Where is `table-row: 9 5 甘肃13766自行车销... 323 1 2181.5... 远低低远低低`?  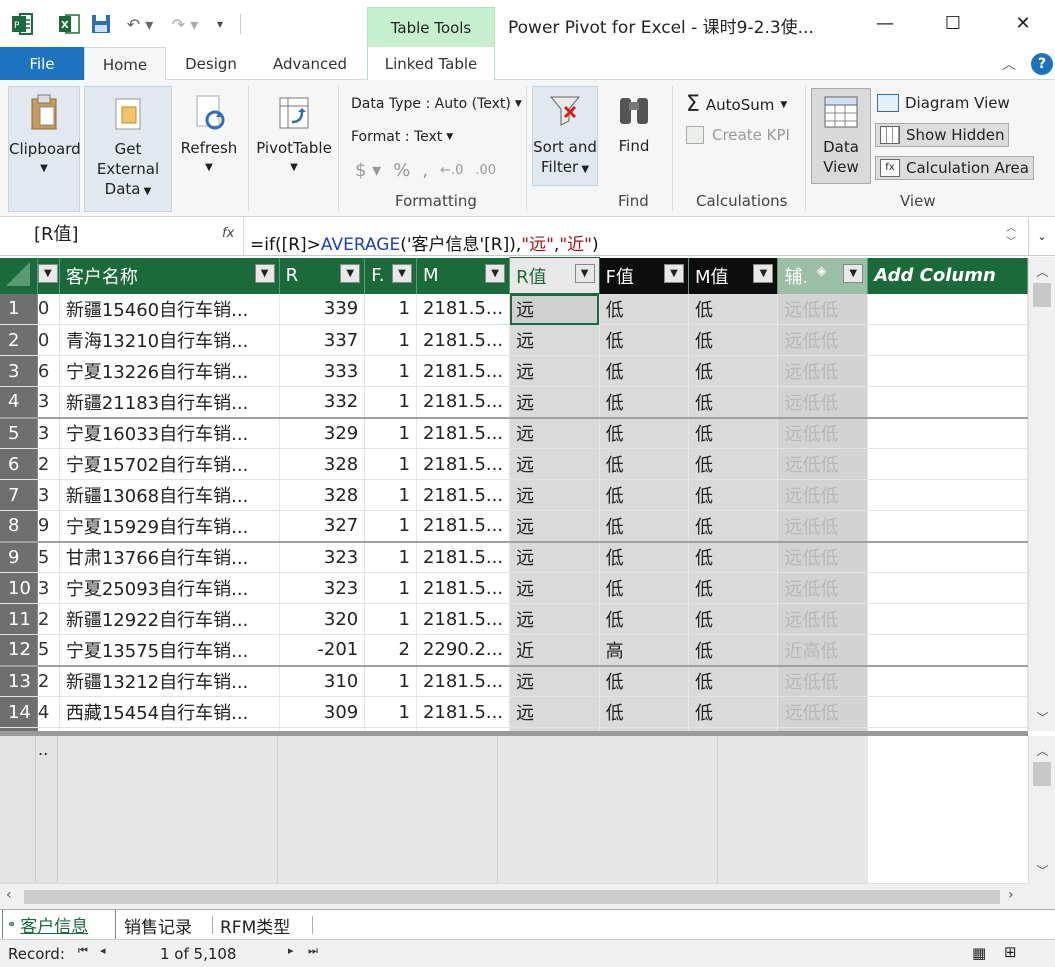 table-row: 9 5 甘肃13766自行车销... 323 1 2181.5... 远低低远低低 is located at coordinates (514, 557).